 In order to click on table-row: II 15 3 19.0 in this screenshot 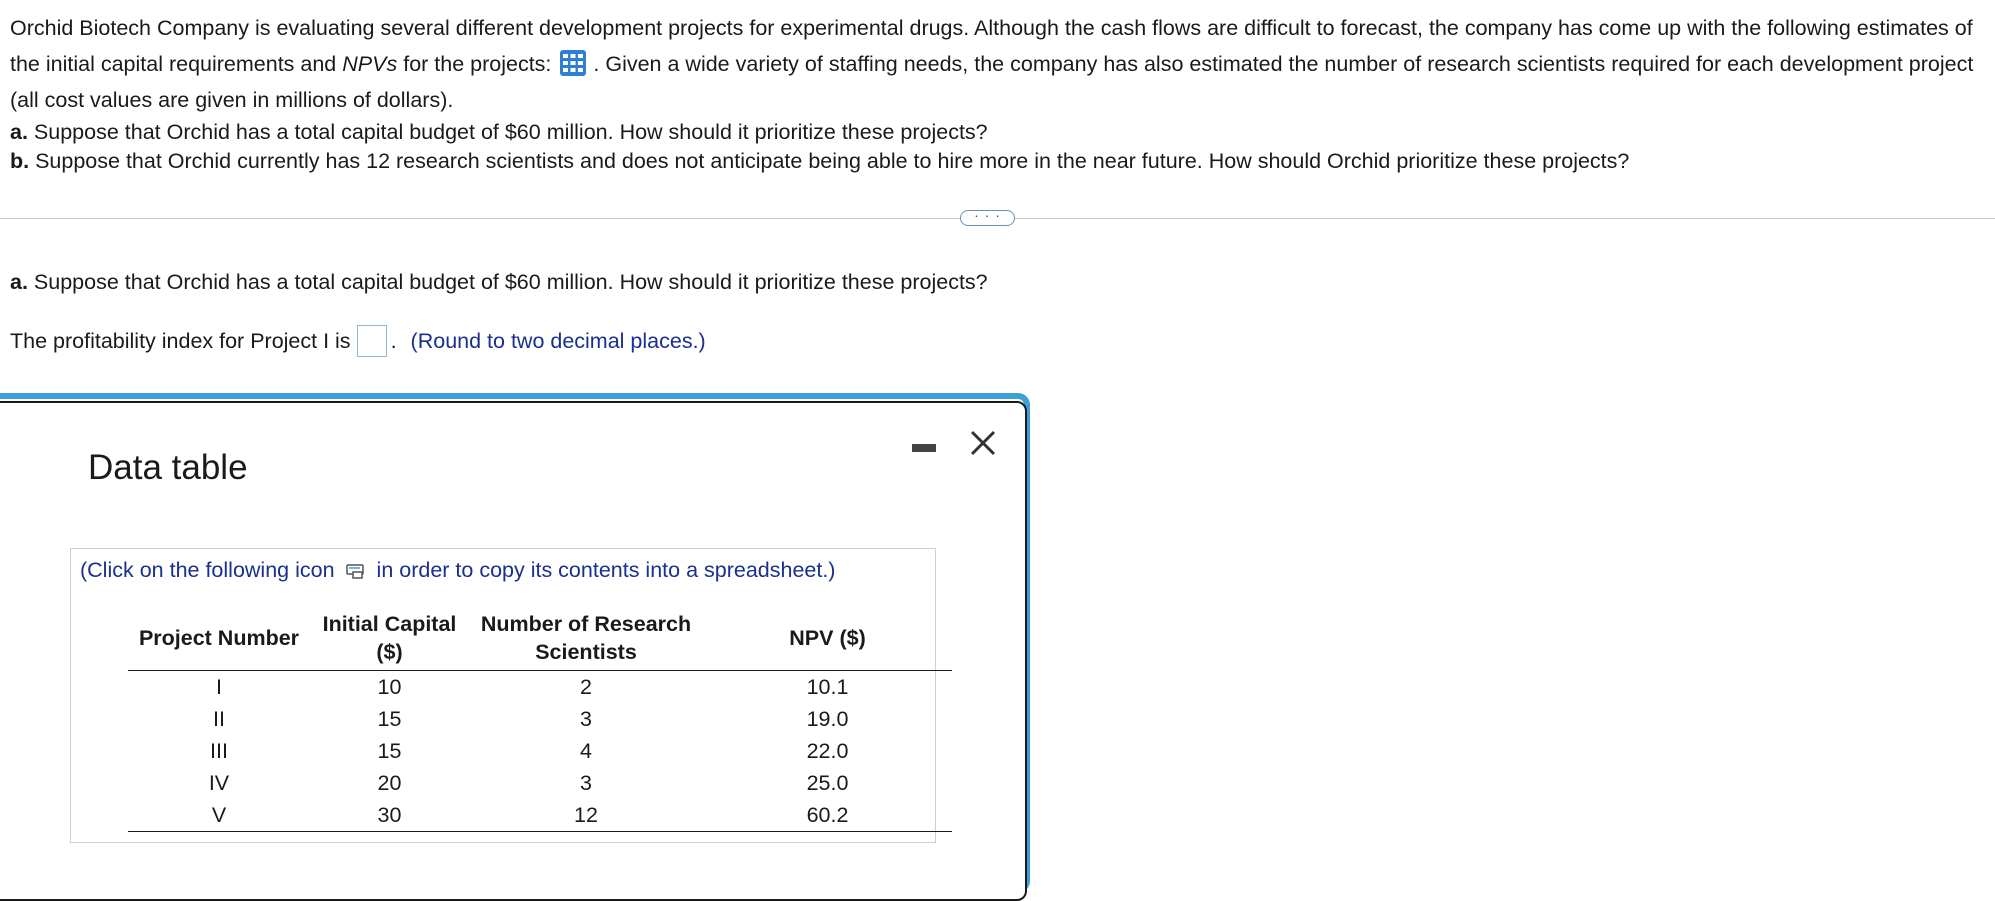, I will do `click(540, 719)`.